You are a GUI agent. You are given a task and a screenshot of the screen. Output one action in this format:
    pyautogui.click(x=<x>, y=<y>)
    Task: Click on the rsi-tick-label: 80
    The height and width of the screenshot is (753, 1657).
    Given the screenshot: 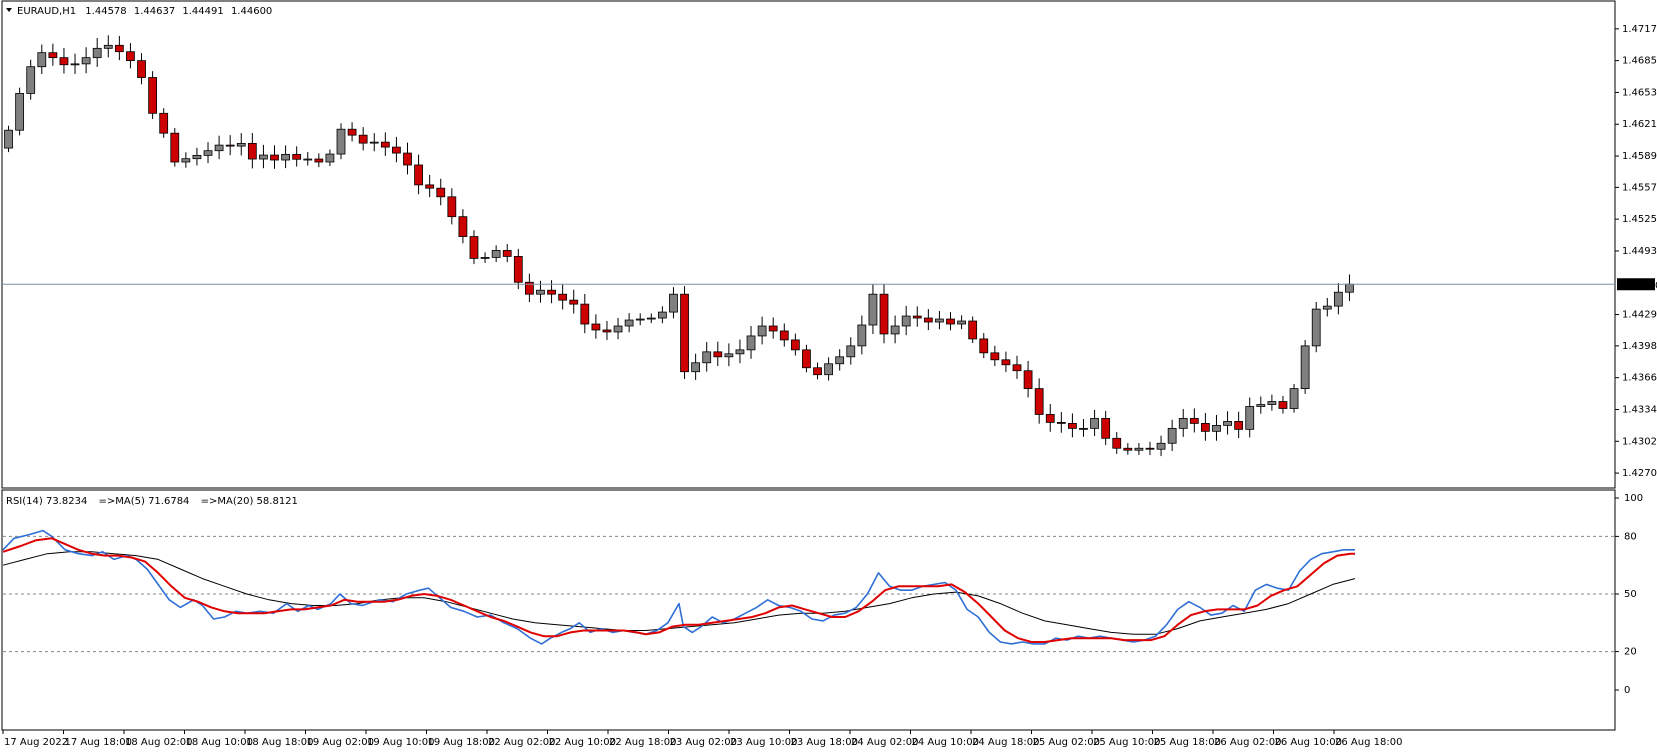 What is the action you would take?
    pyautogui.click(x=1630, y=536)
    